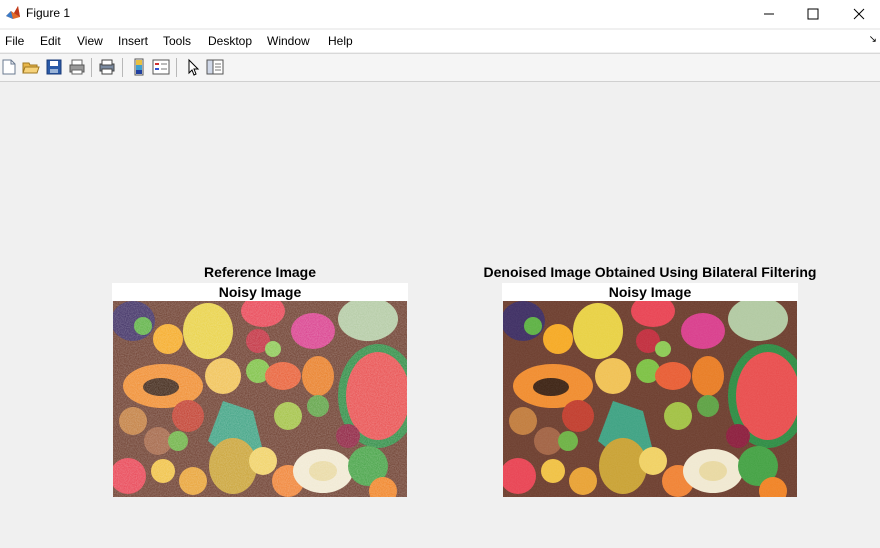  What do you see at coordinates (50, 41) in the screenshot?
I see `menu-edit: Edit` at bounding box center [50, 41].